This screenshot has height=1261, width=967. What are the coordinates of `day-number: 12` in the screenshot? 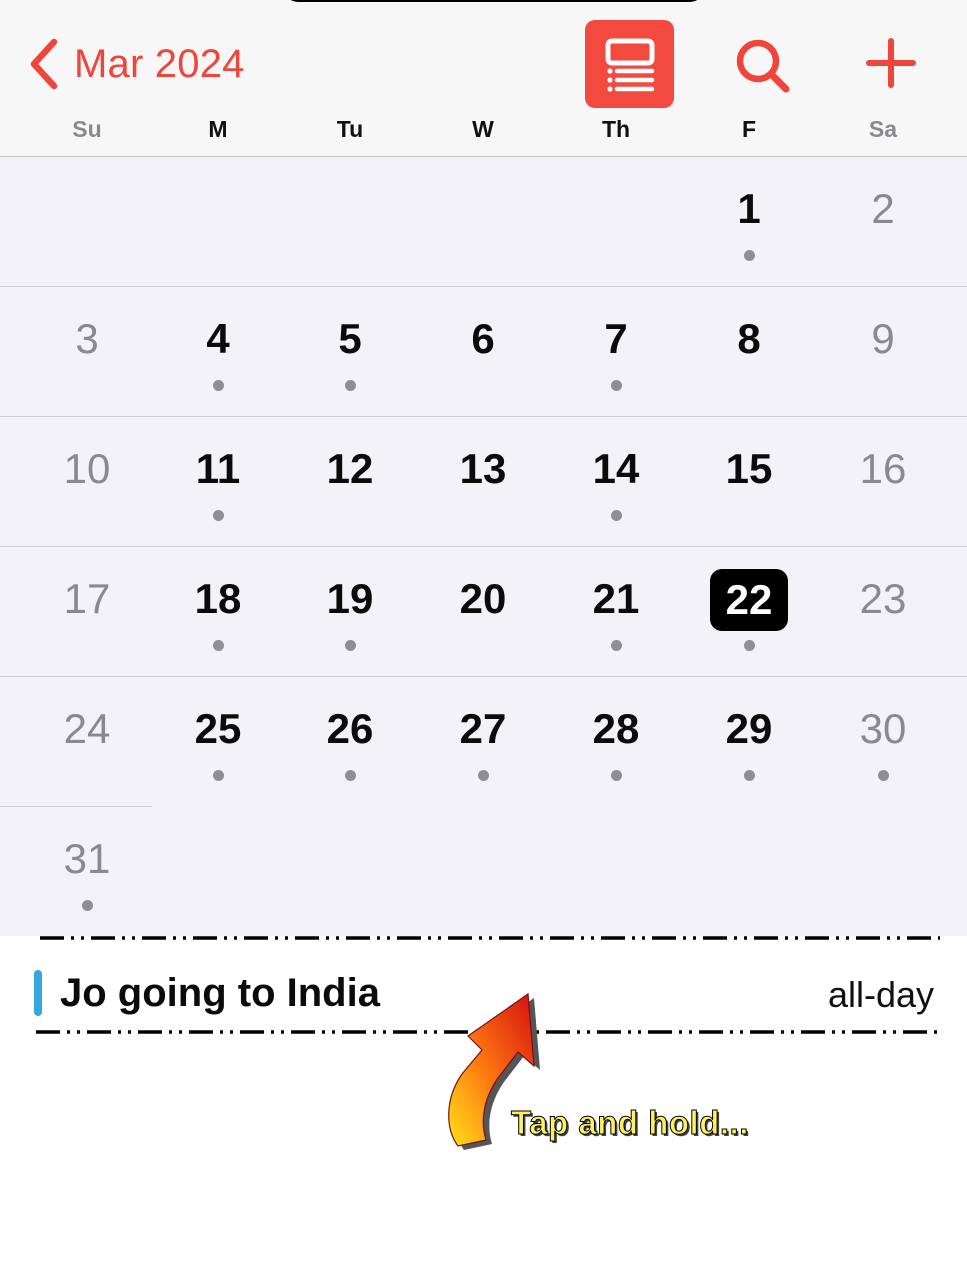 It's located at (350, 468).